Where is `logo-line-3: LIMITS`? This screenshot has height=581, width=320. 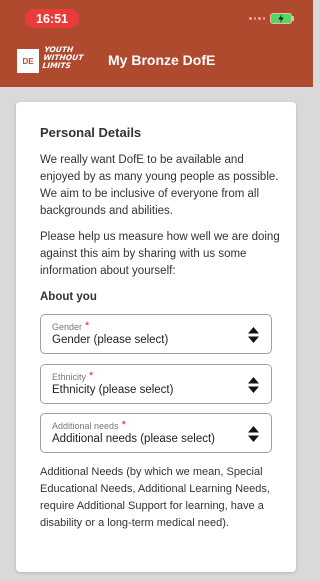 logo-line-3: LIMITS is located at coordinates (57, 65).